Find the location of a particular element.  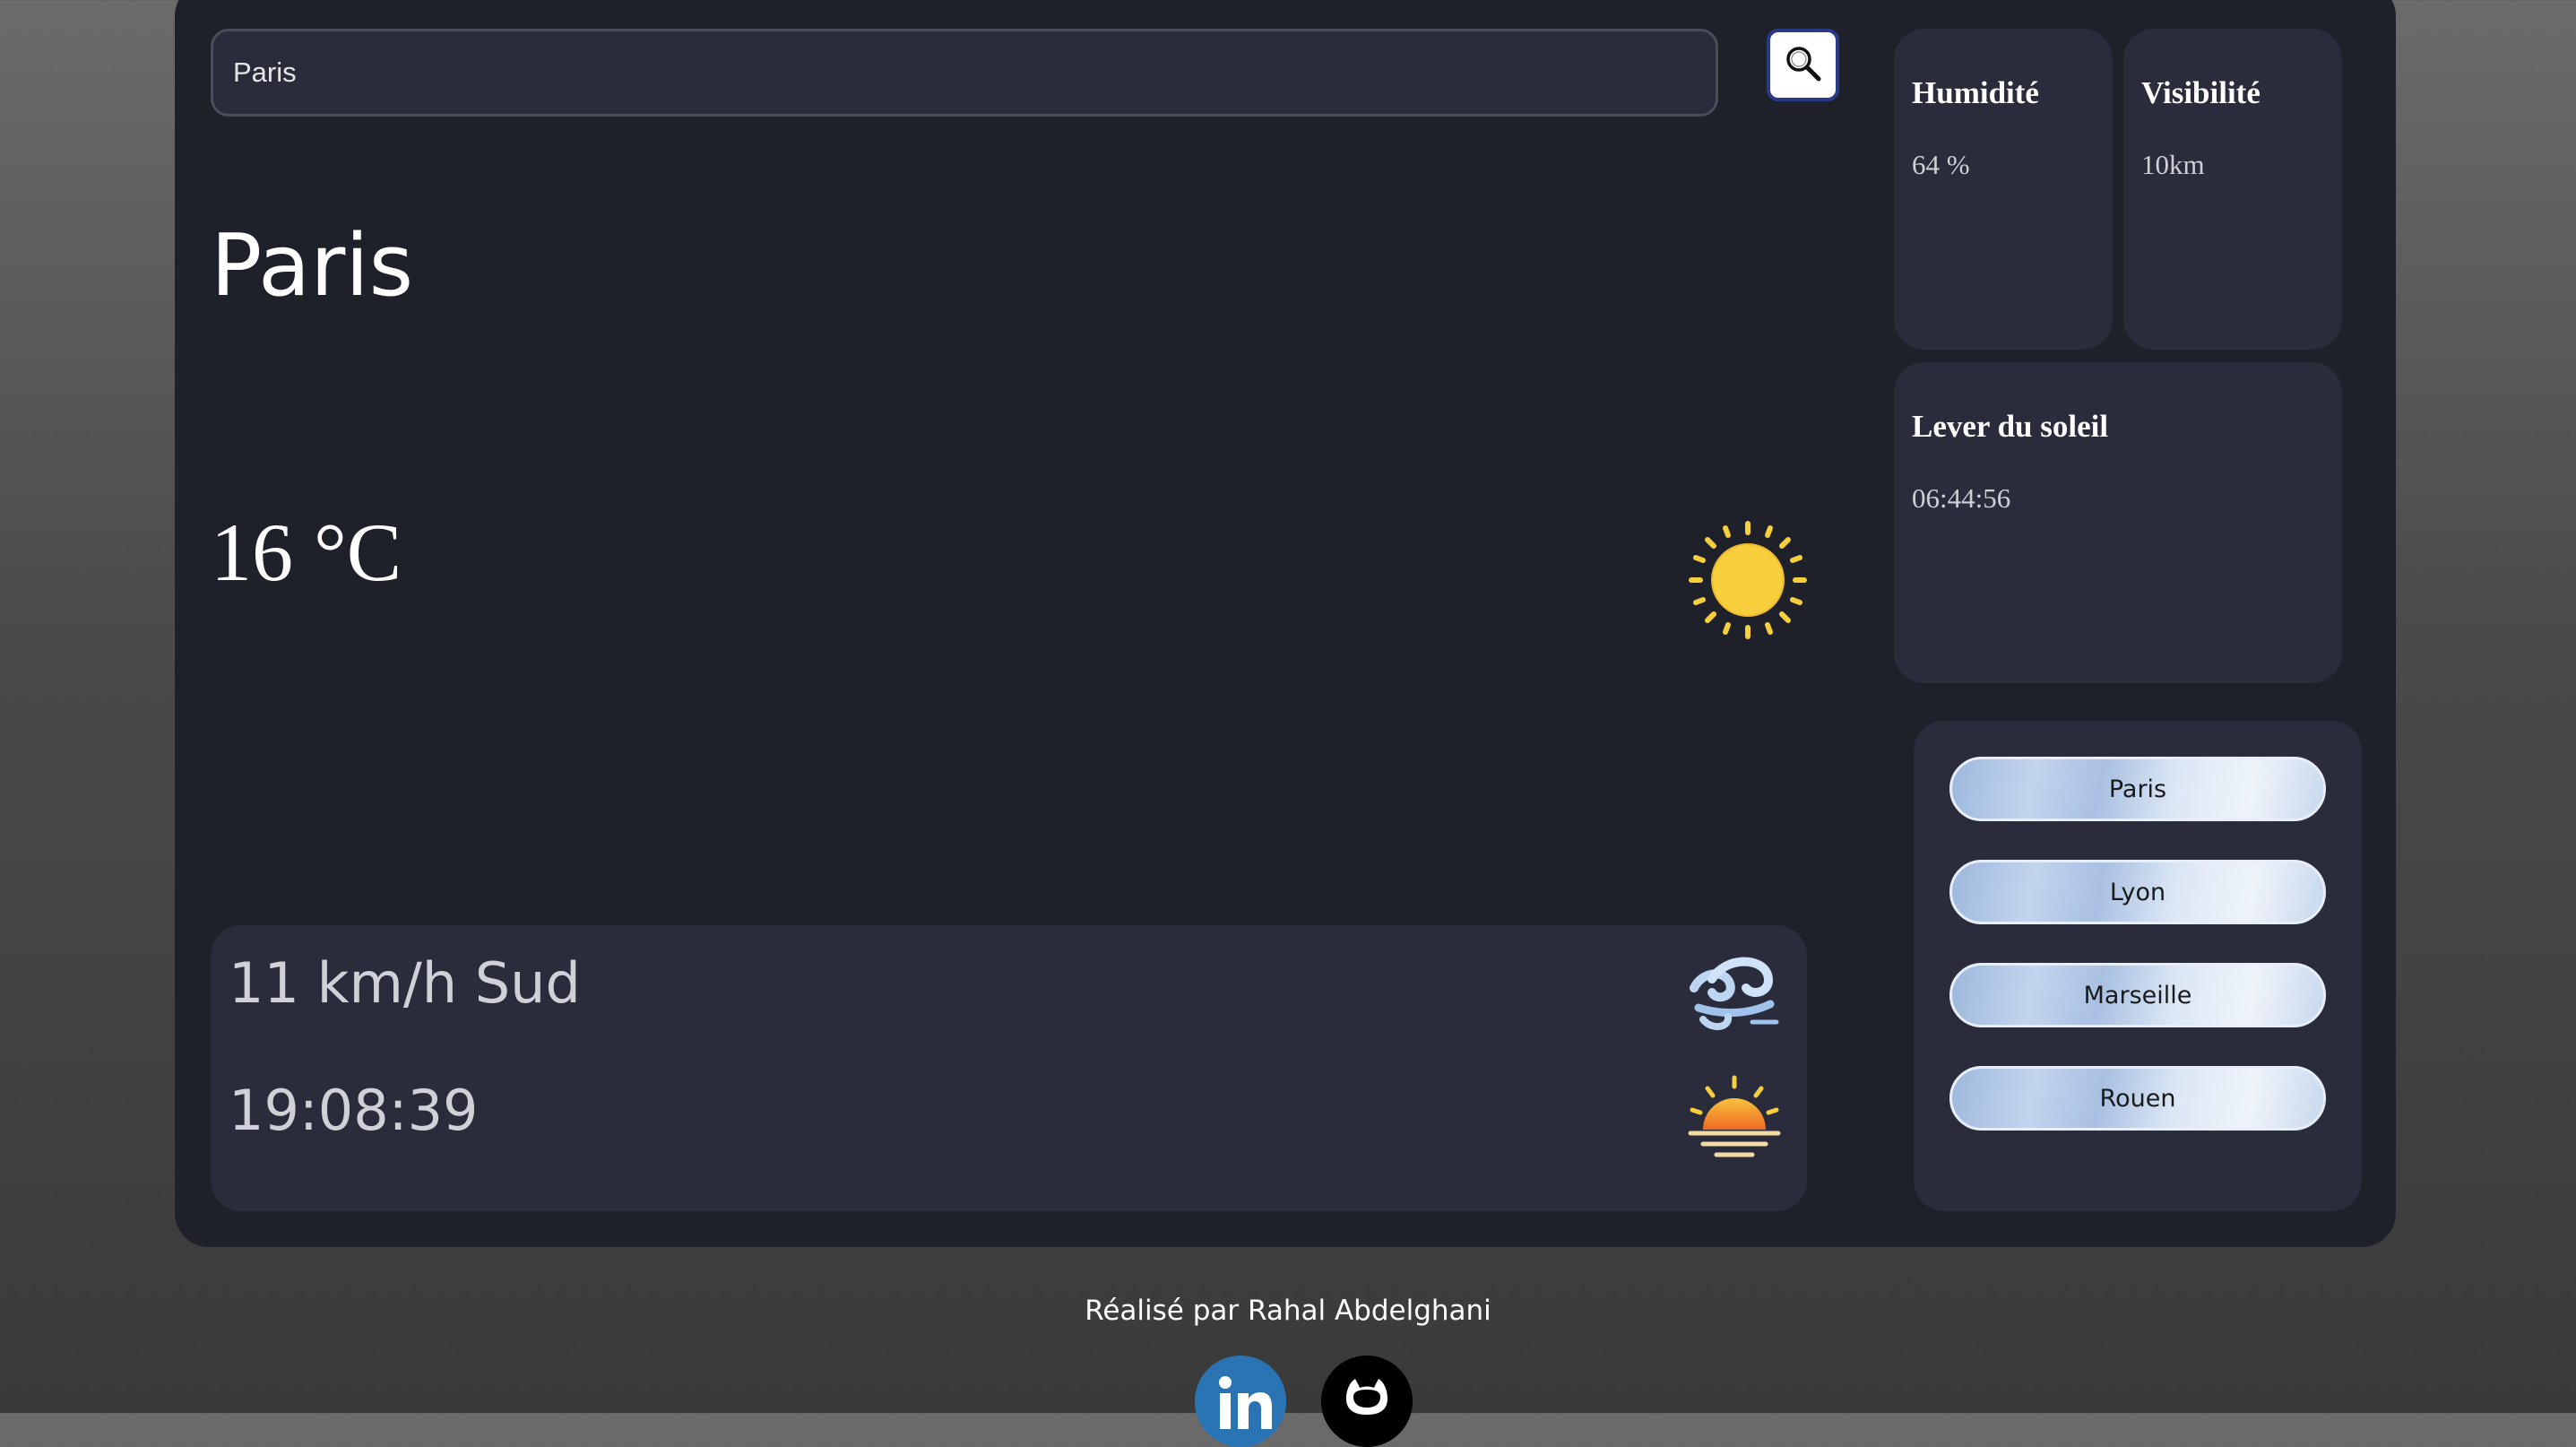

github-icon is located at coordinates (1367, 1402).